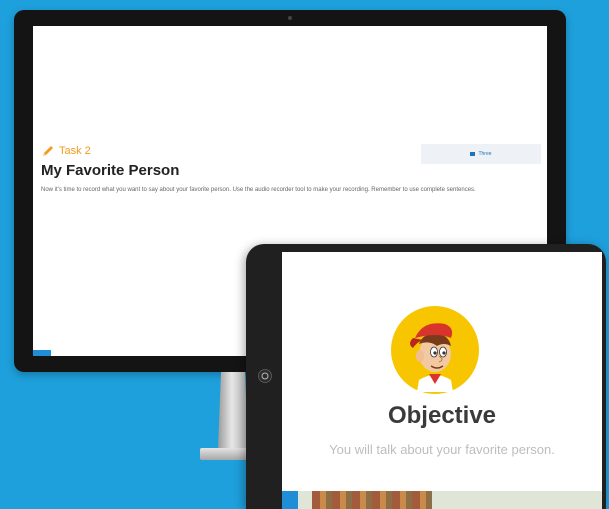 This screenshot has height=509, width=609. I want to click on record-button: Three, so click(481, 154).